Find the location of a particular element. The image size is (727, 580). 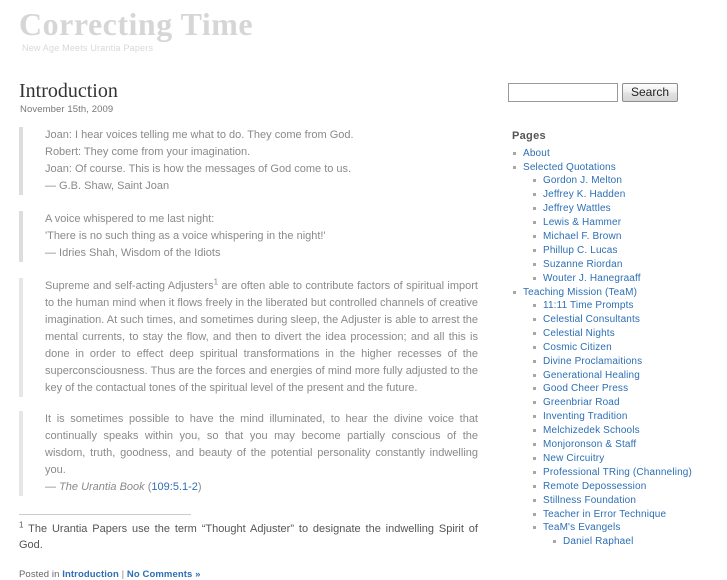

sidebar-page-link: Wouter J. Hanegraaff is located at coordinates (592, 278).